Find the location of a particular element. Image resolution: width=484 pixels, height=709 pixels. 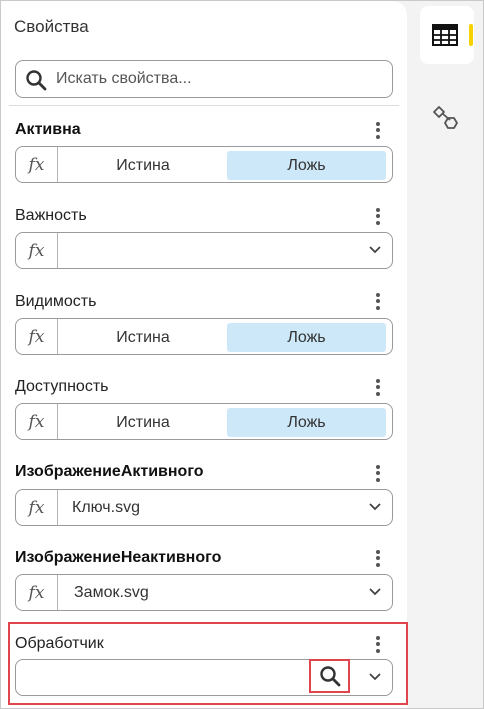

dropdown-inactive-image: fx Замок.svg is located at coordinates (204, 592).